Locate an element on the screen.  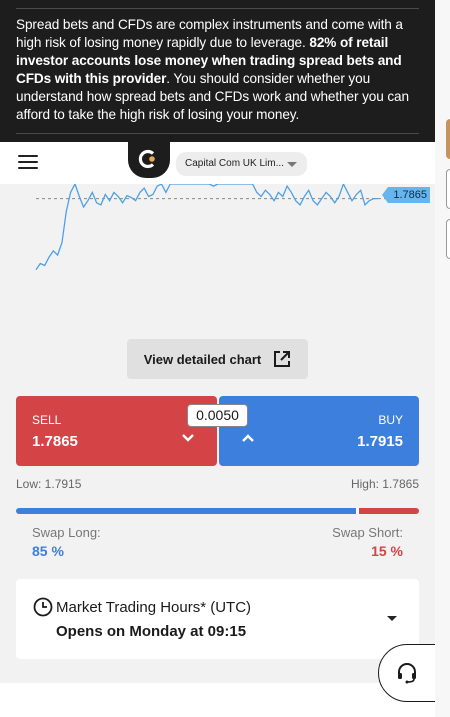
external-link-icon is located at coordinates (282, 359).